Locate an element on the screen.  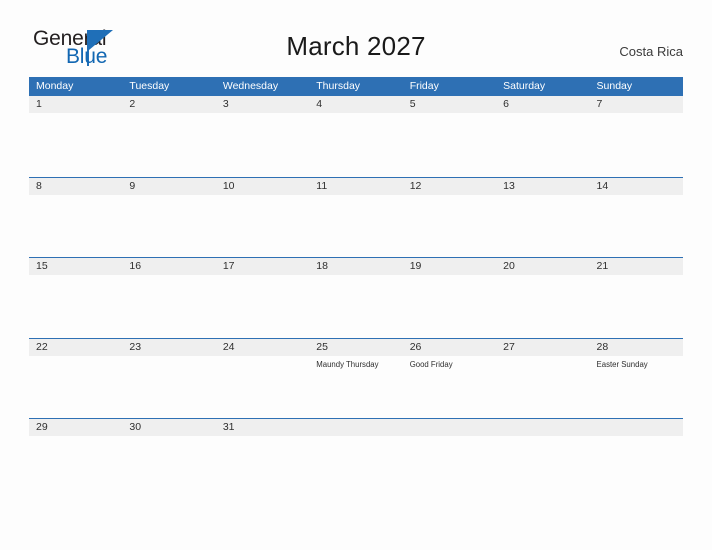
week-day-cells: 8 9 10 11 12 13 14 is located at coordinates (356, 218).